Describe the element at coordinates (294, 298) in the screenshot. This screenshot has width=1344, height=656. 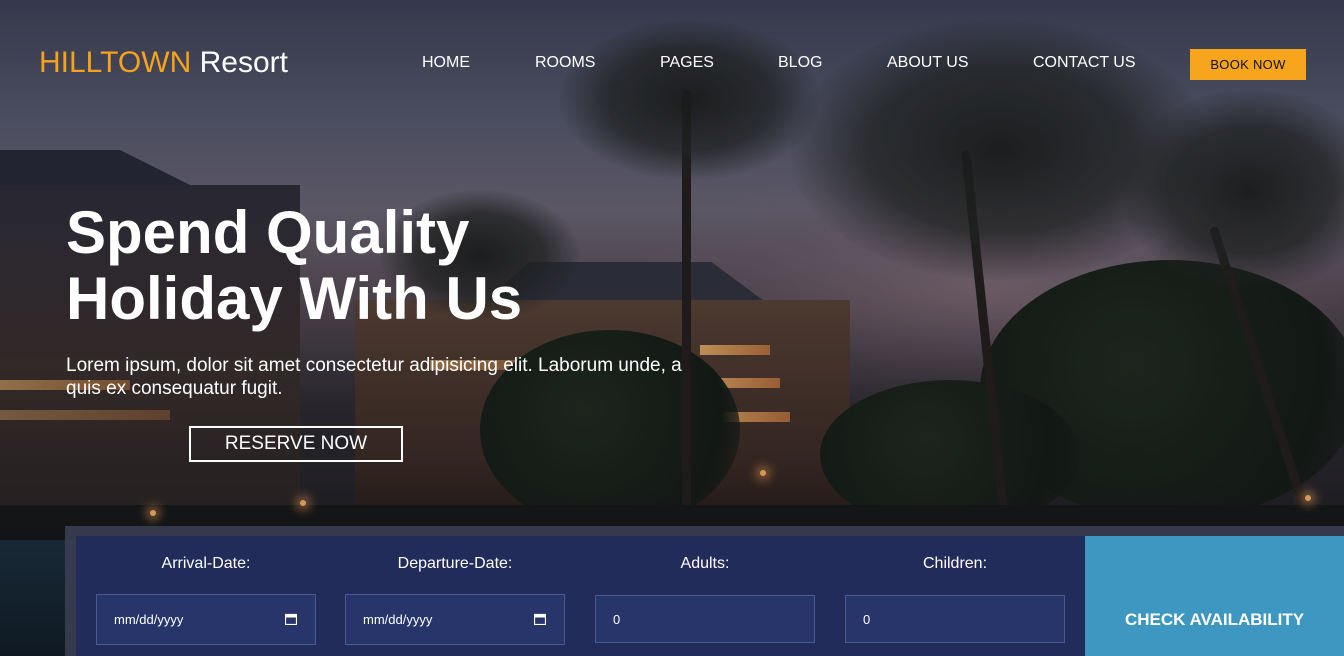
I see `hero-title-line-2: Holiday With Us` at that location.